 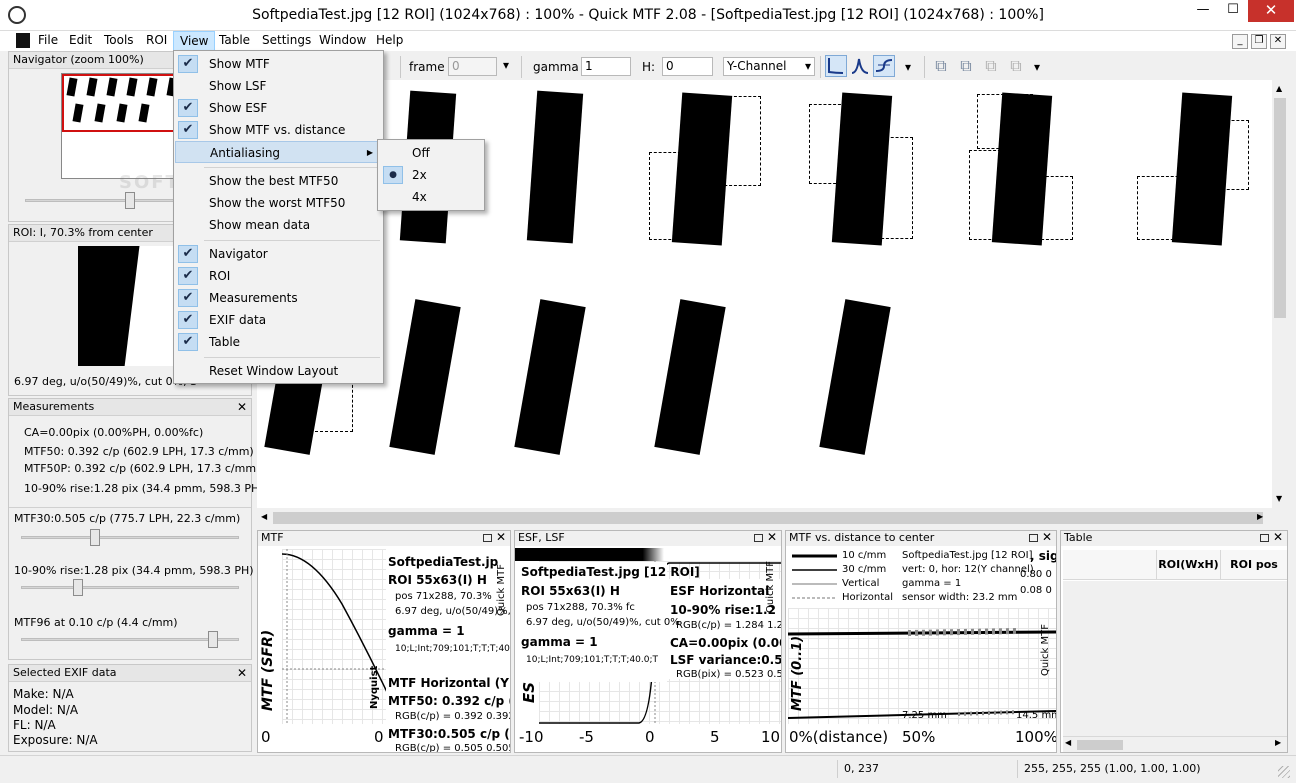 What do you see at coordinates (278, 152) in the screenshot?
I see `menu-antialiasing: Antialiasing ▶` at bounding box center [278, 152].